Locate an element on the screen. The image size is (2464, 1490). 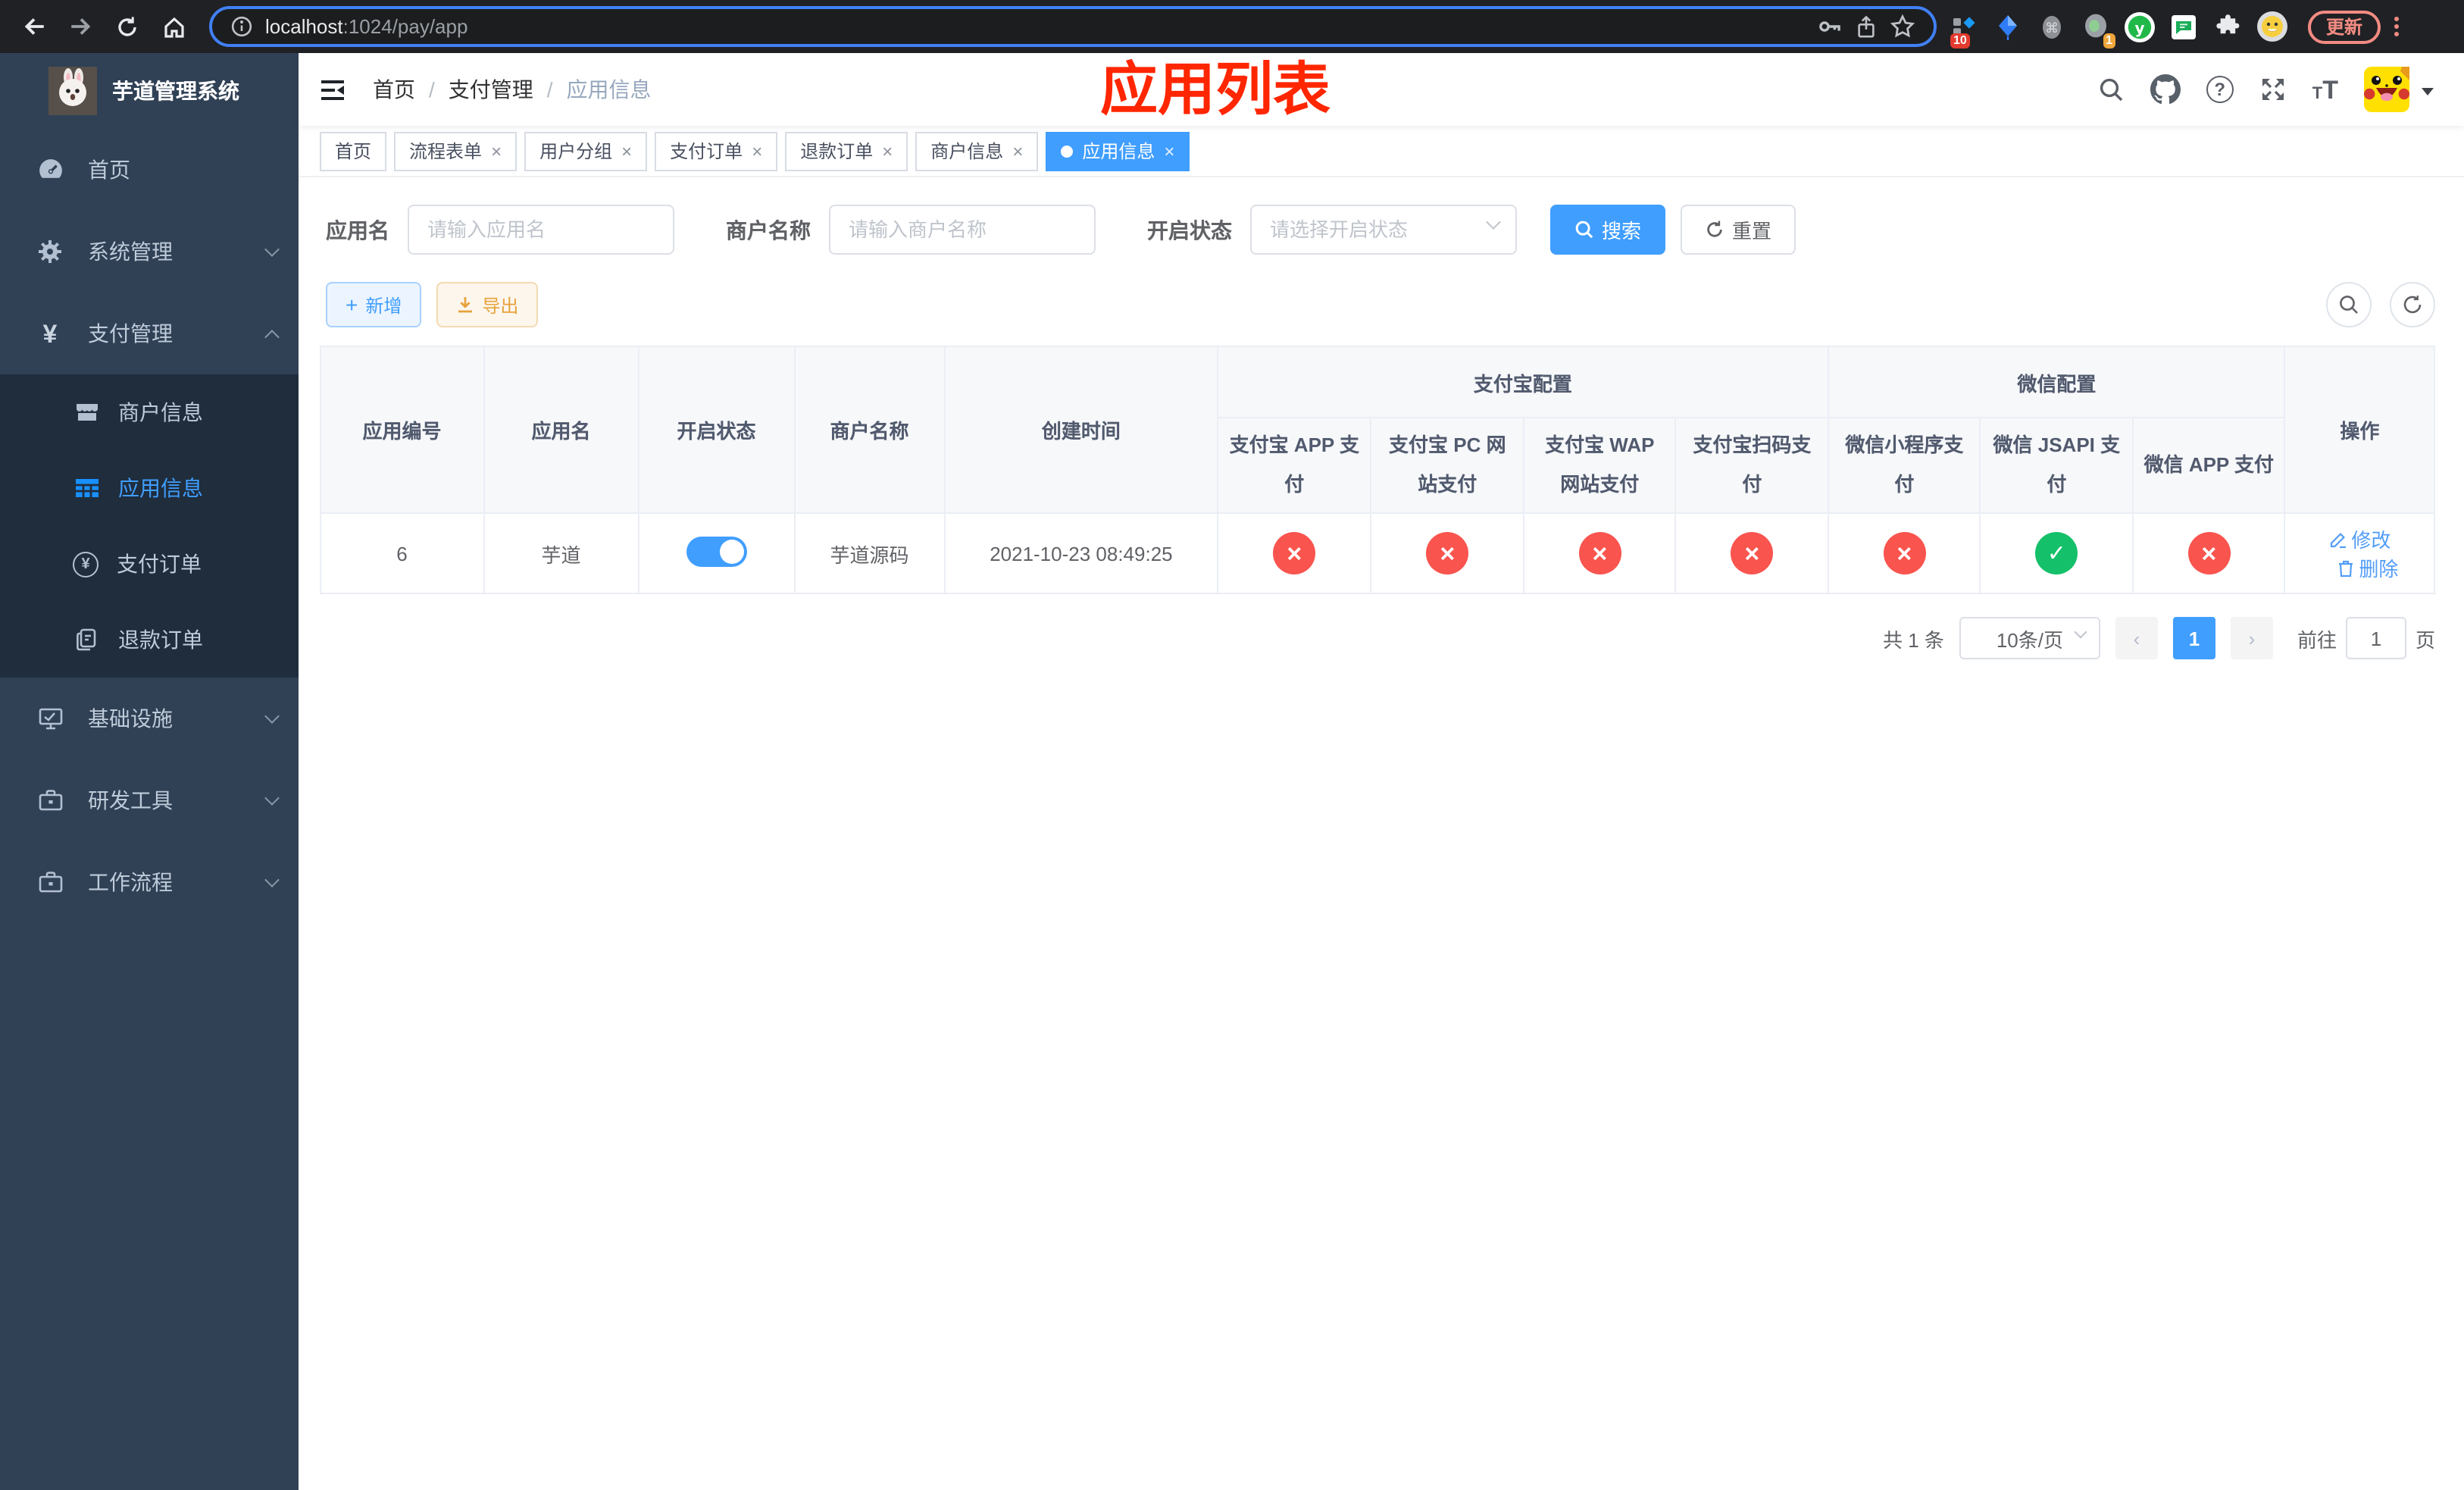
col-alipay-app: 支付宝 APP 支付 is located at coordinates (1294, 465).